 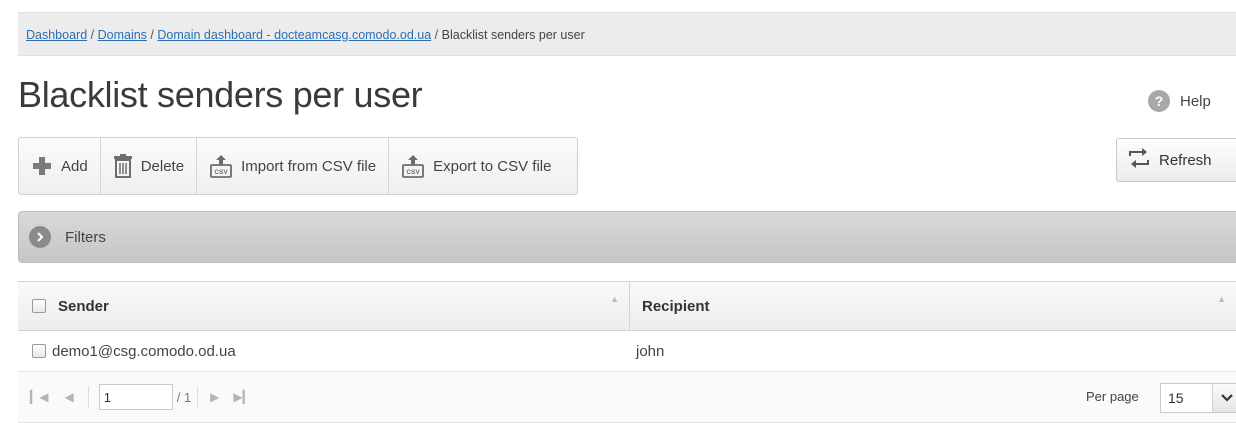 I want to click on column-label-recipient: Recipient, so click(x=676, y=306).